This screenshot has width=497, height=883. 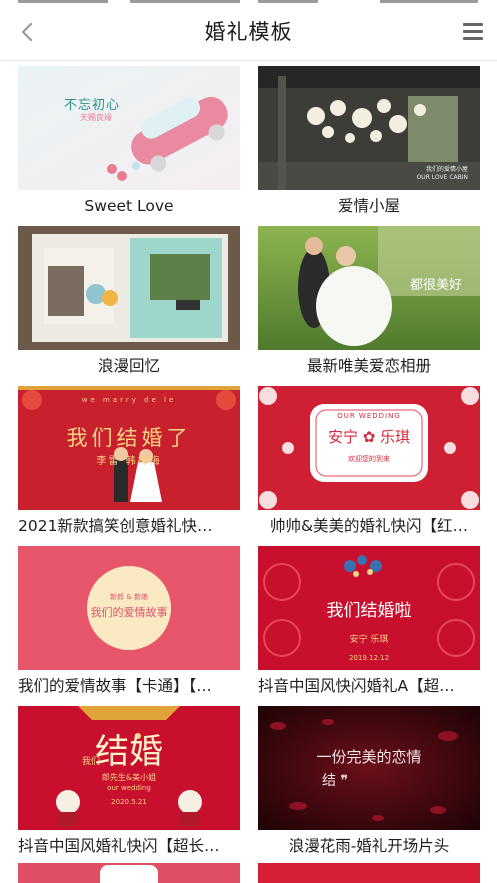 What do you see at coordinates (369, 658) in the screenshot?
I see `thumb-date: 2019.12.12` at bounding box center [369, 658].